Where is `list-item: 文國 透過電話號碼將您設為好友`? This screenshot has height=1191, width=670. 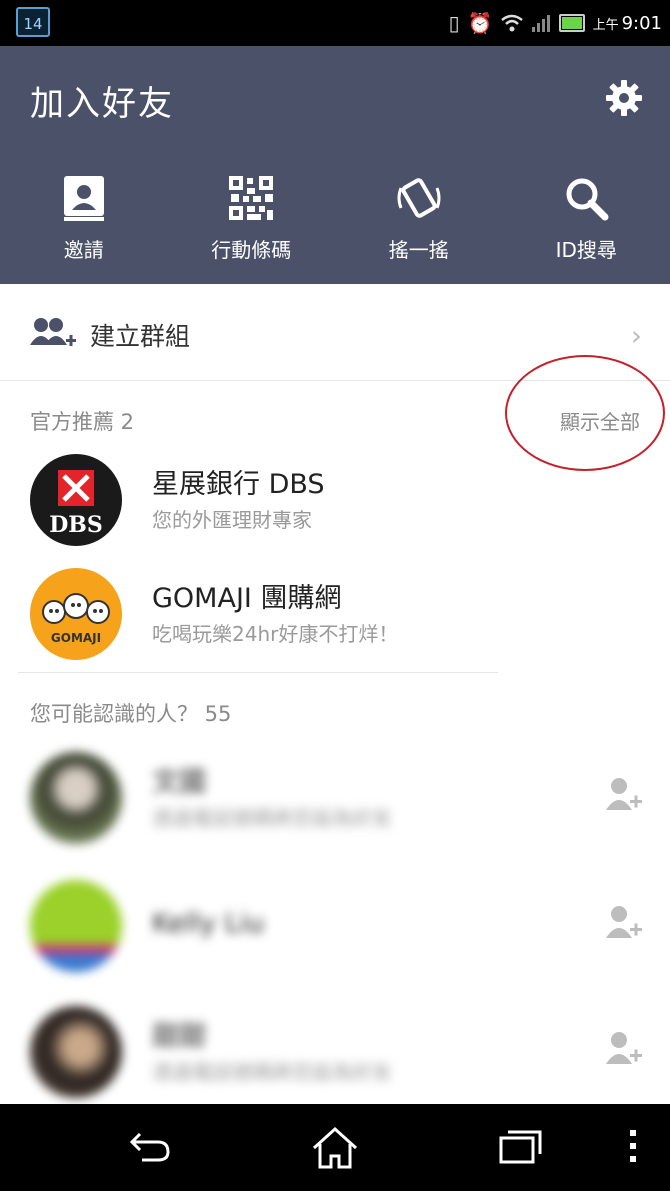
list-item: 文國 透過電話號碼將您設為好友 is located at coordinates (335, 796).